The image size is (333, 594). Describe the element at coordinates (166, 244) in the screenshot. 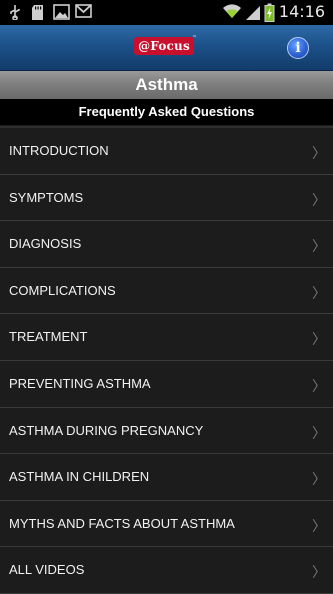

I see `list-item-diagnosis: DIAGNOSIS 〉` at that location.